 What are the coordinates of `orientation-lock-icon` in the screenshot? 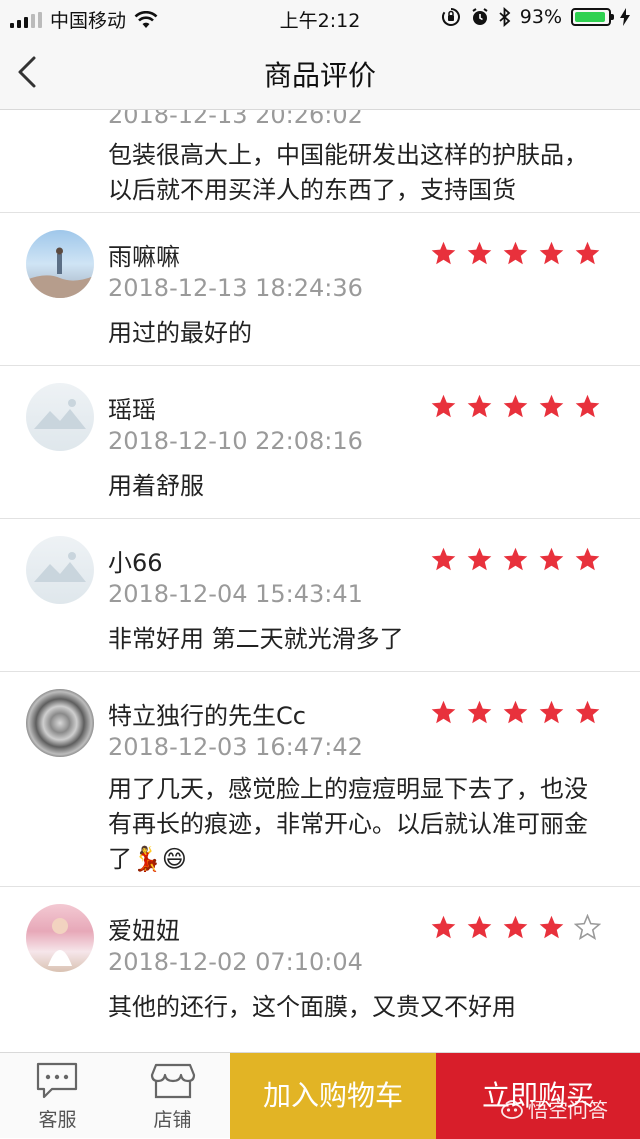 It's located at (450, 17).